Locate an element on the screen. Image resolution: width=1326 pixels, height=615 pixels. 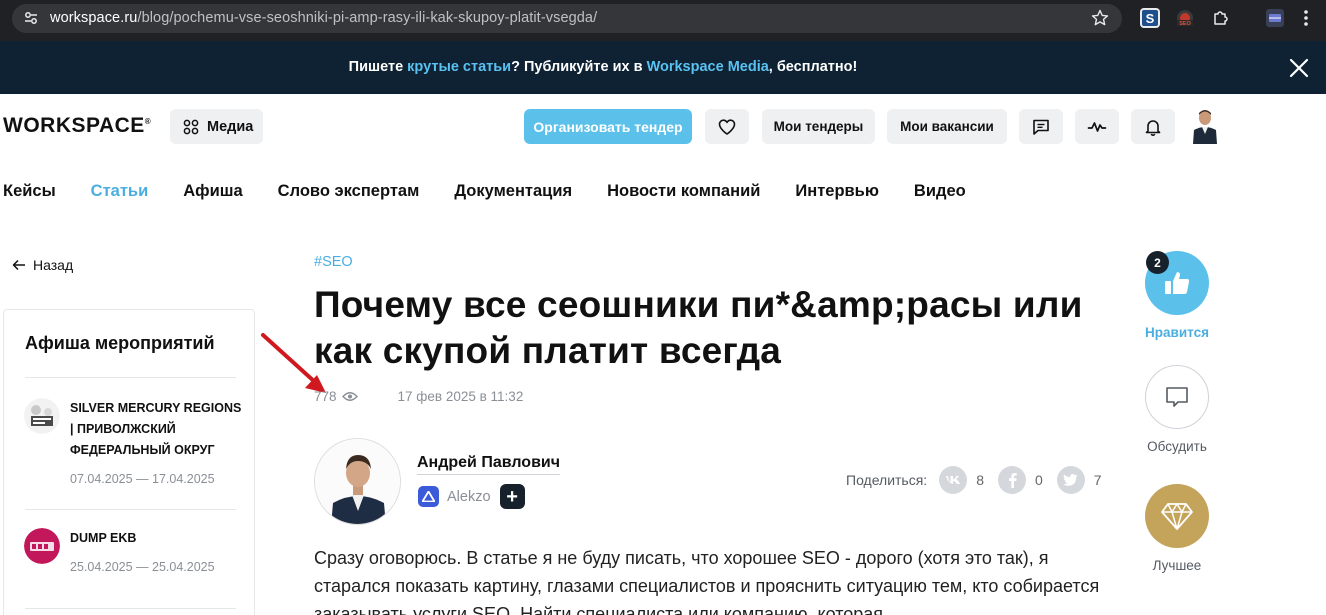
messages-button is located at coordinates (1041, 126).